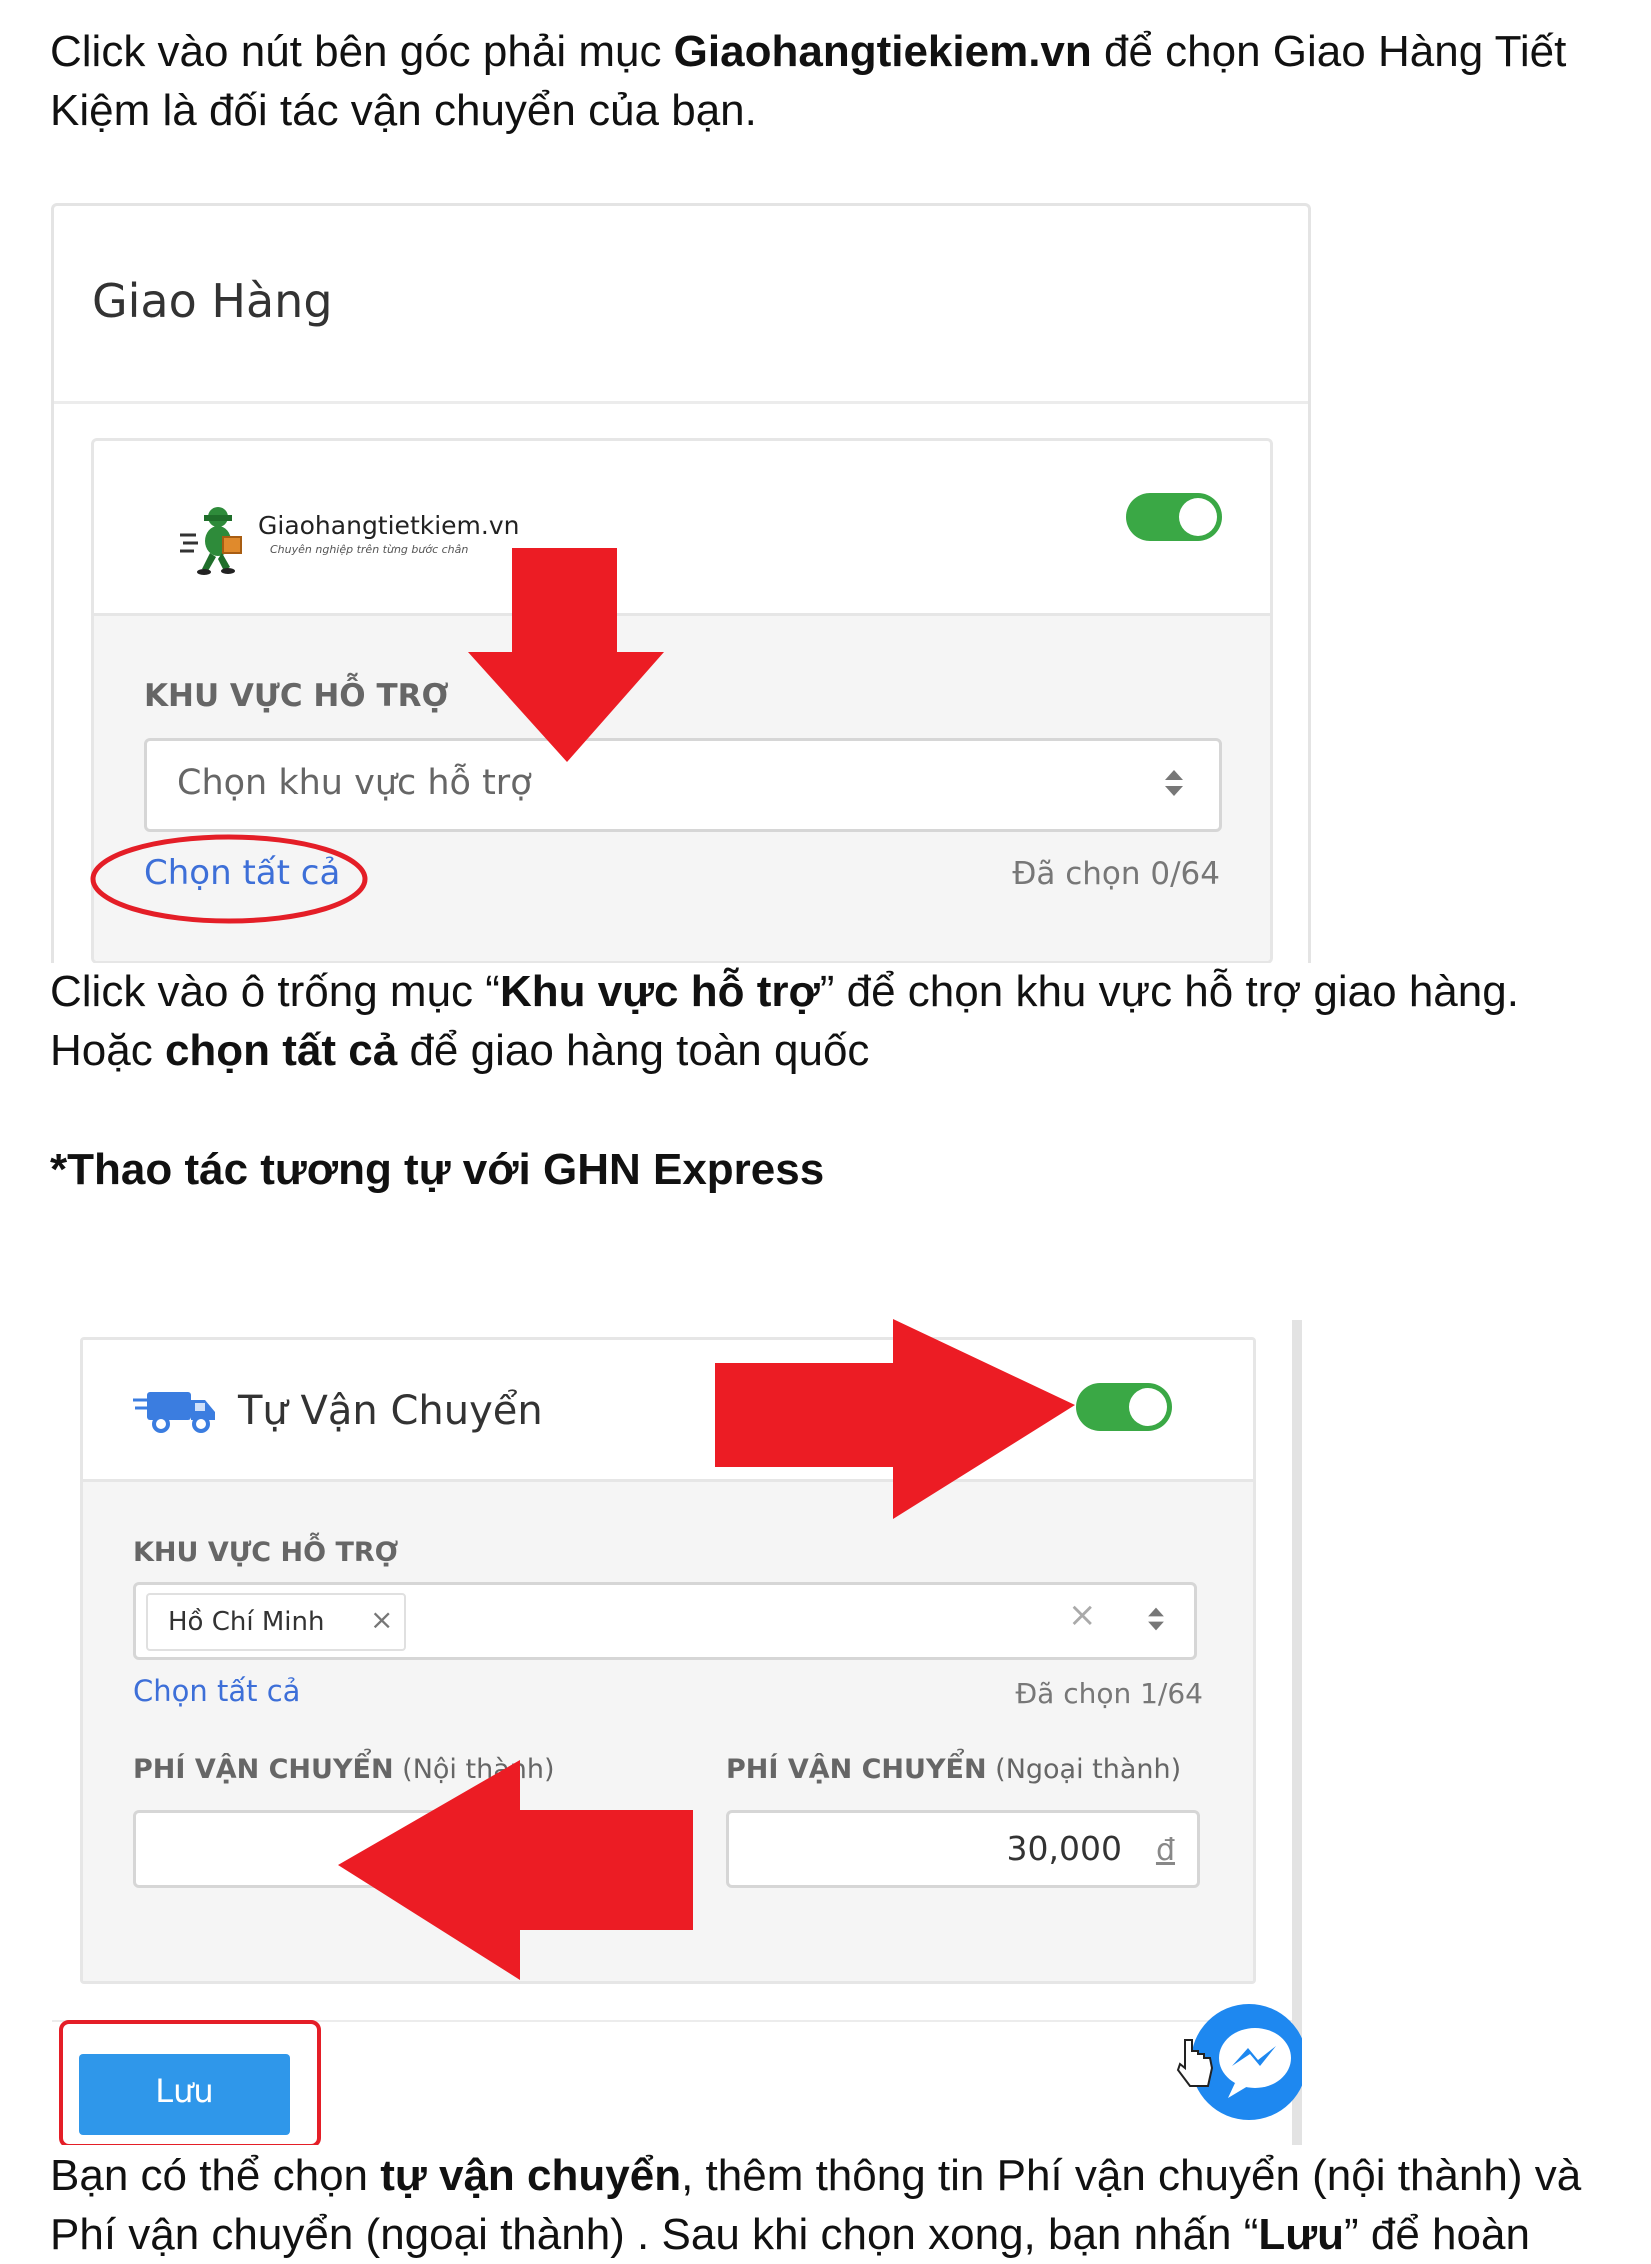 This screenshot has width=1651, height=2264. Describe the element at coordinates (190, 2082) in the screenshot. I see `save-highlight-box` at that location.